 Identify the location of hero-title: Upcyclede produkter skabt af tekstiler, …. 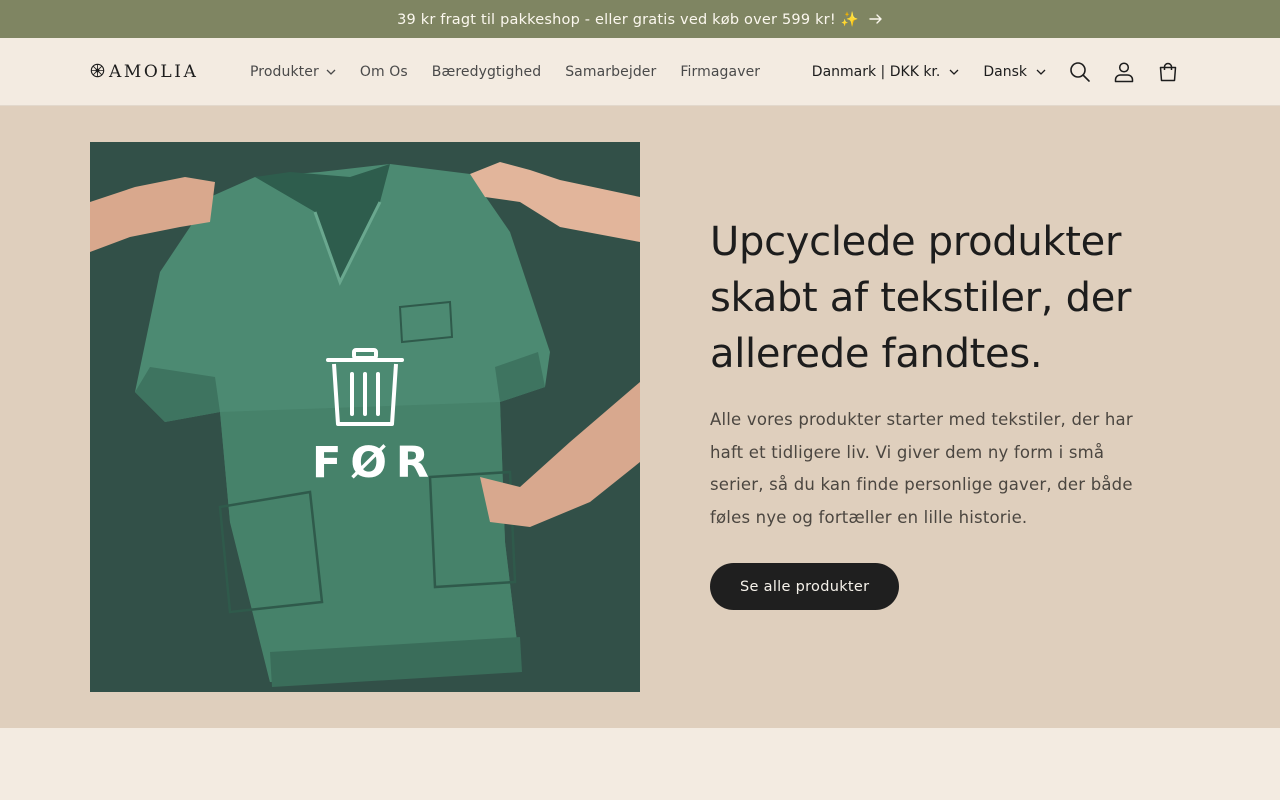
(921, 298).